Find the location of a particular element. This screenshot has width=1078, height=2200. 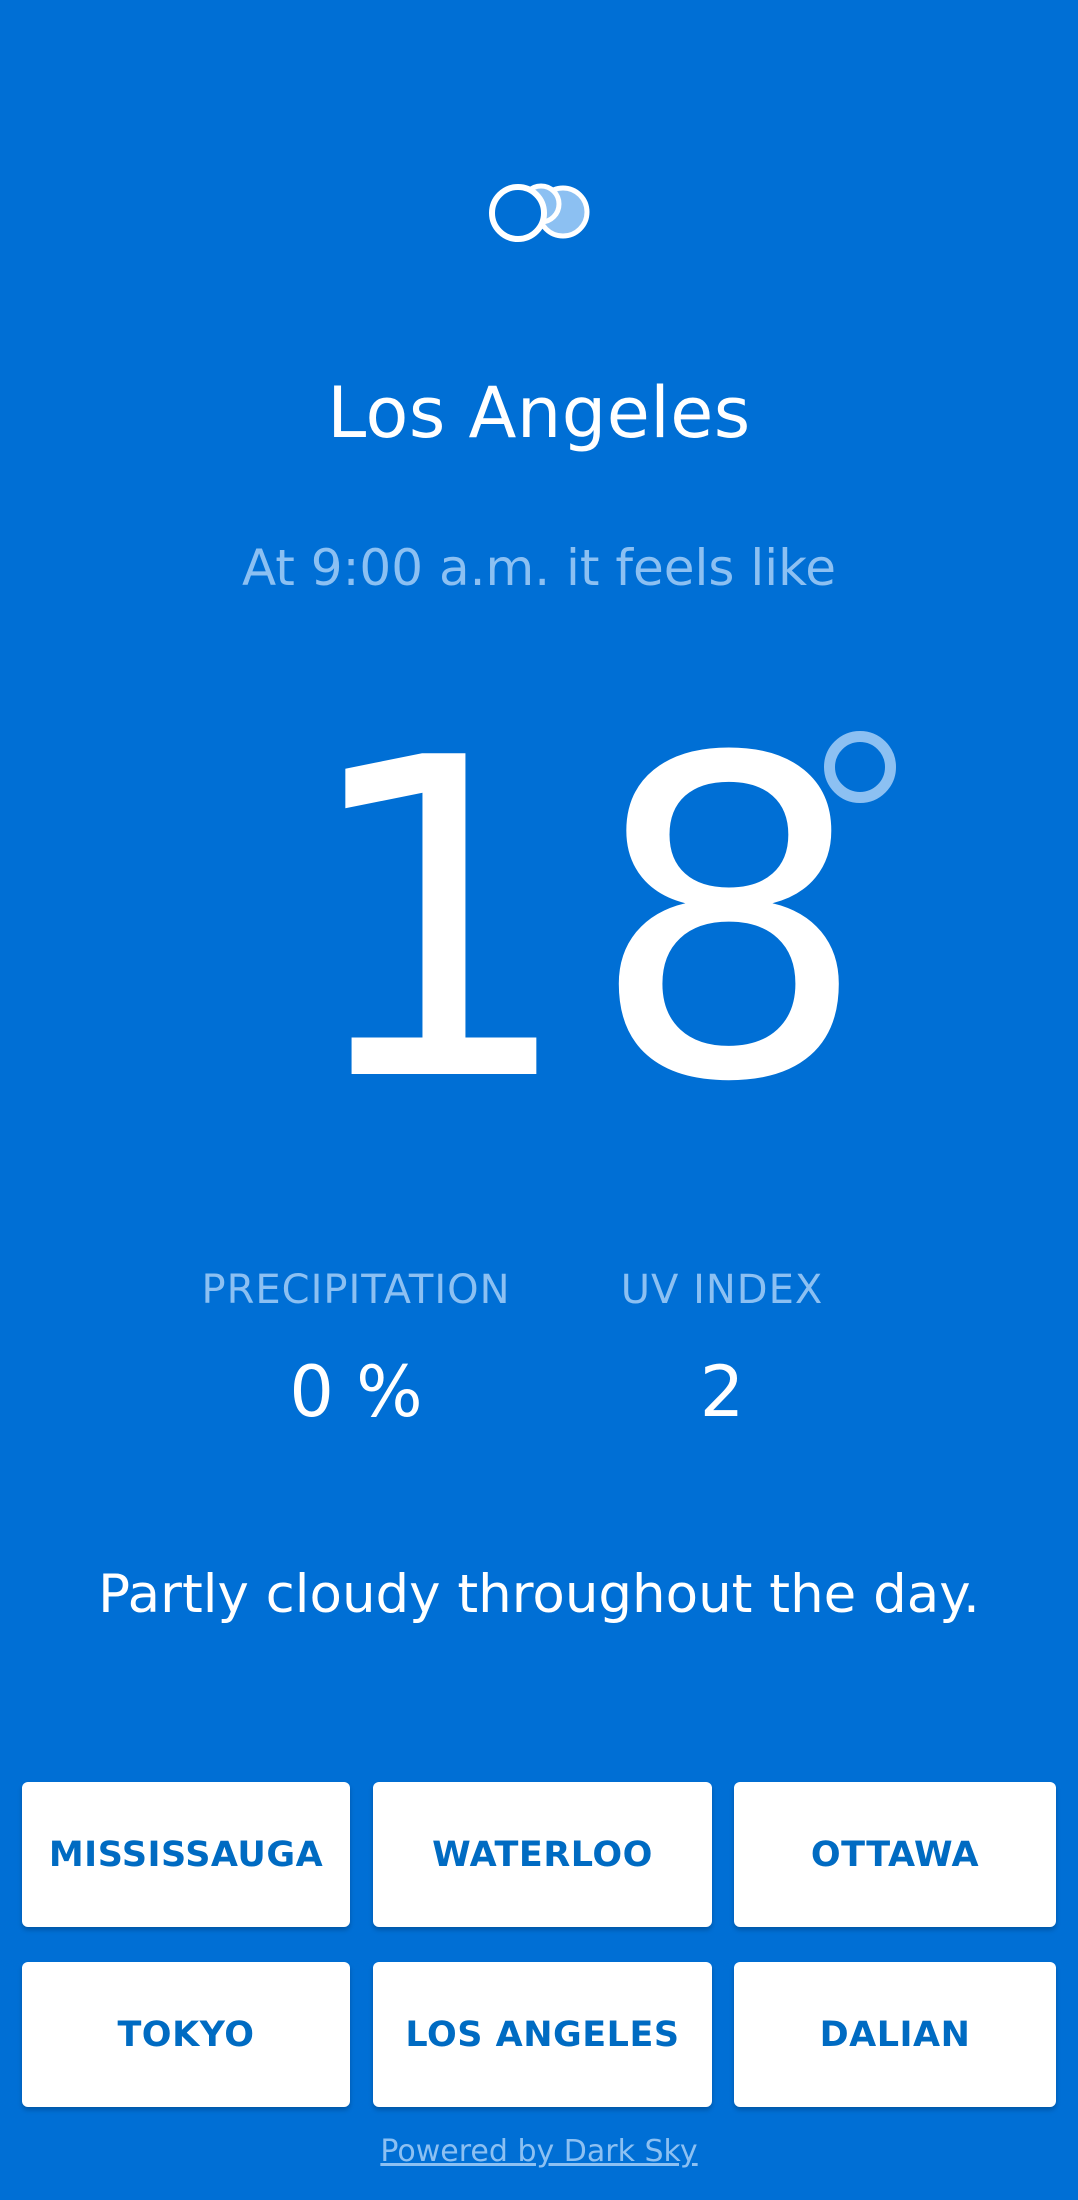

city-button-dalian: DALIAN is located at coordinates (895, 2034).